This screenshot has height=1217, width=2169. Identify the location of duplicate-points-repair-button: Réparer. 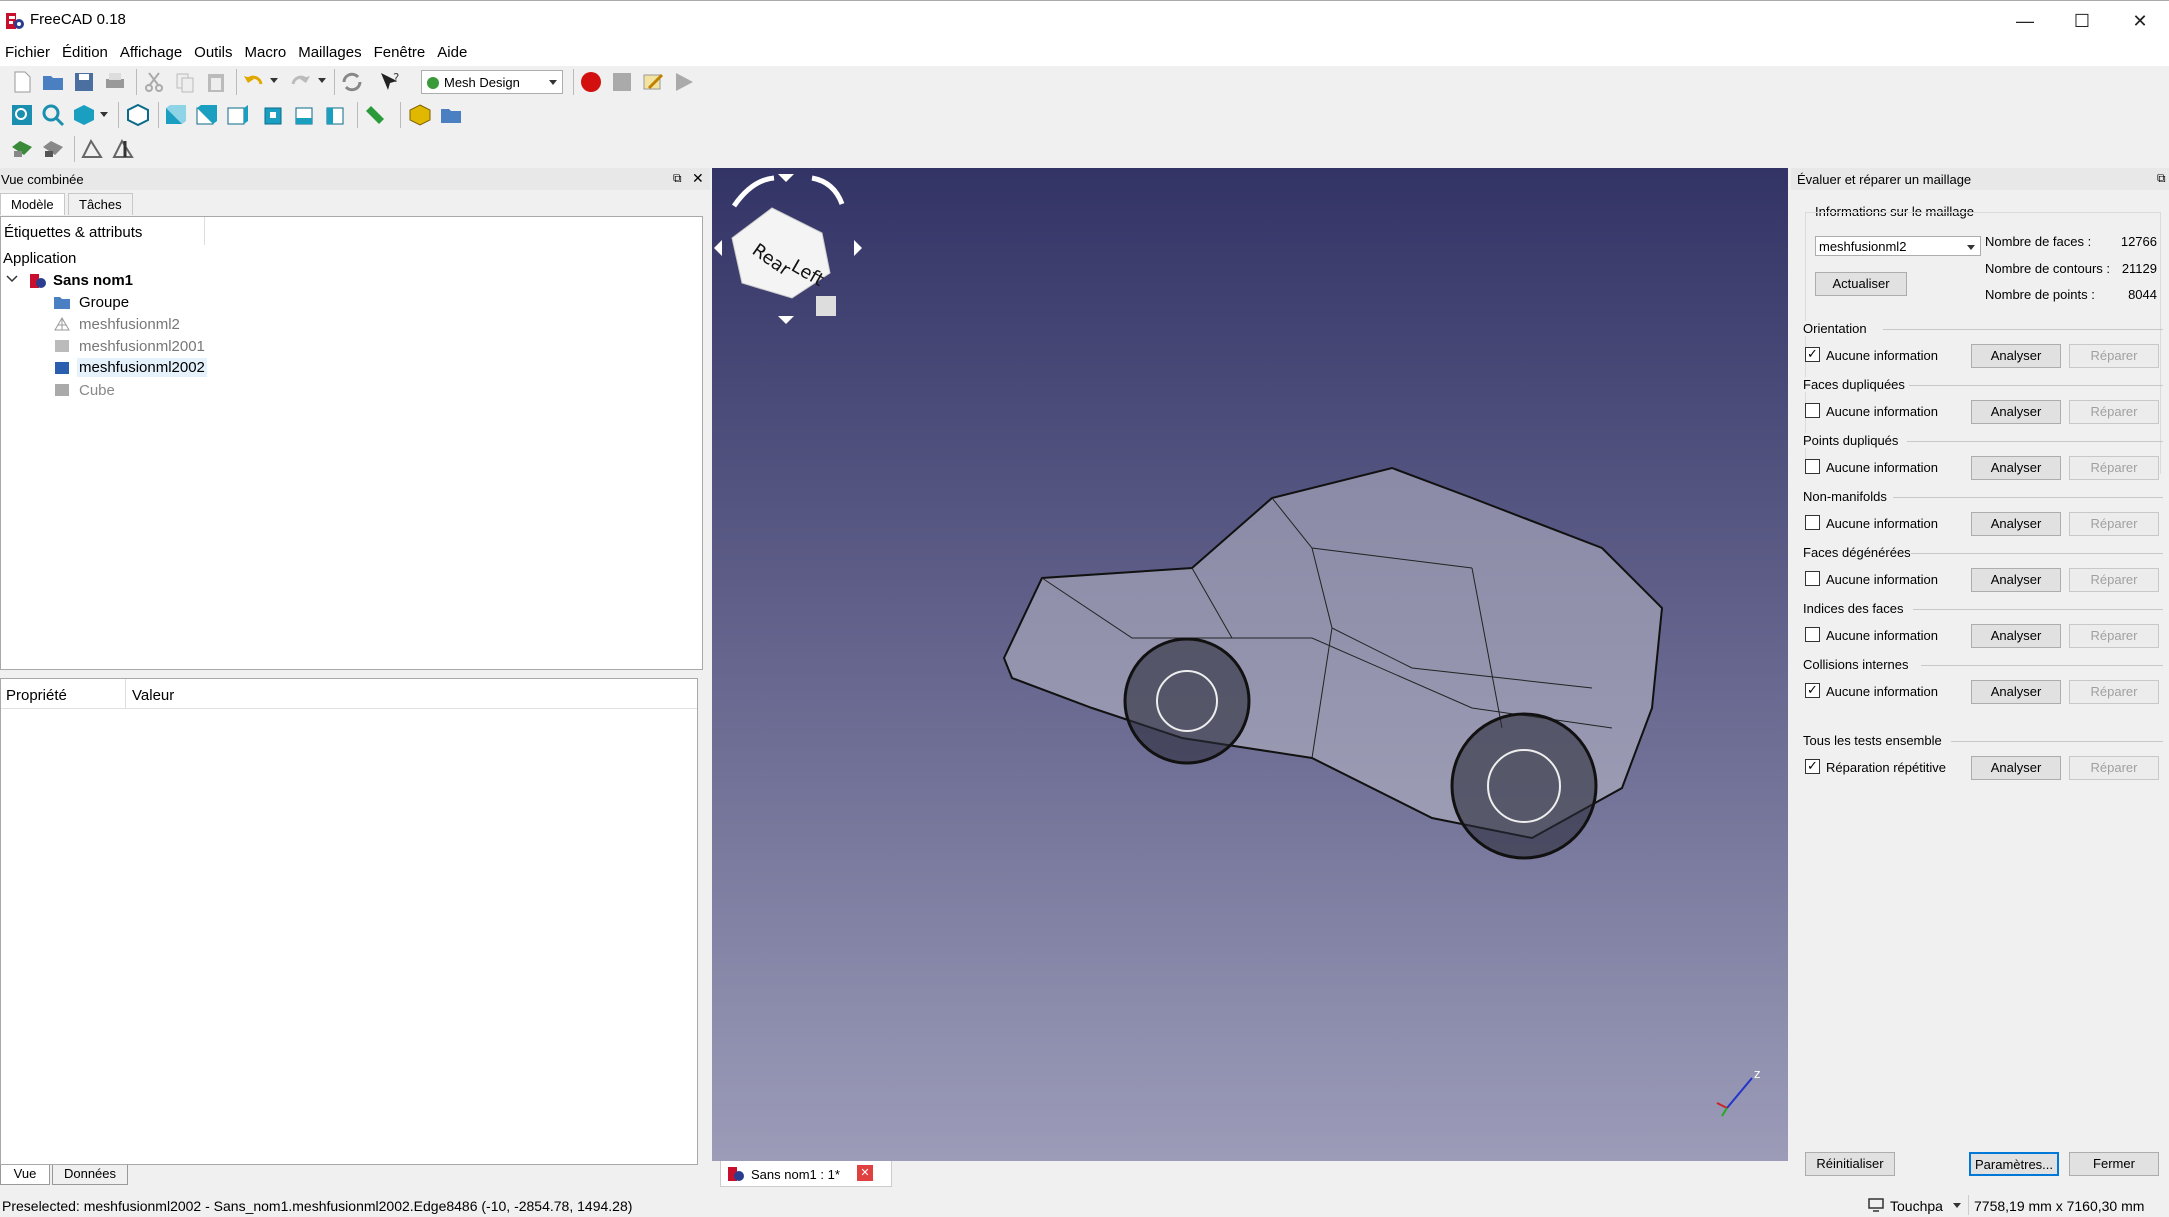
(2114, 468).